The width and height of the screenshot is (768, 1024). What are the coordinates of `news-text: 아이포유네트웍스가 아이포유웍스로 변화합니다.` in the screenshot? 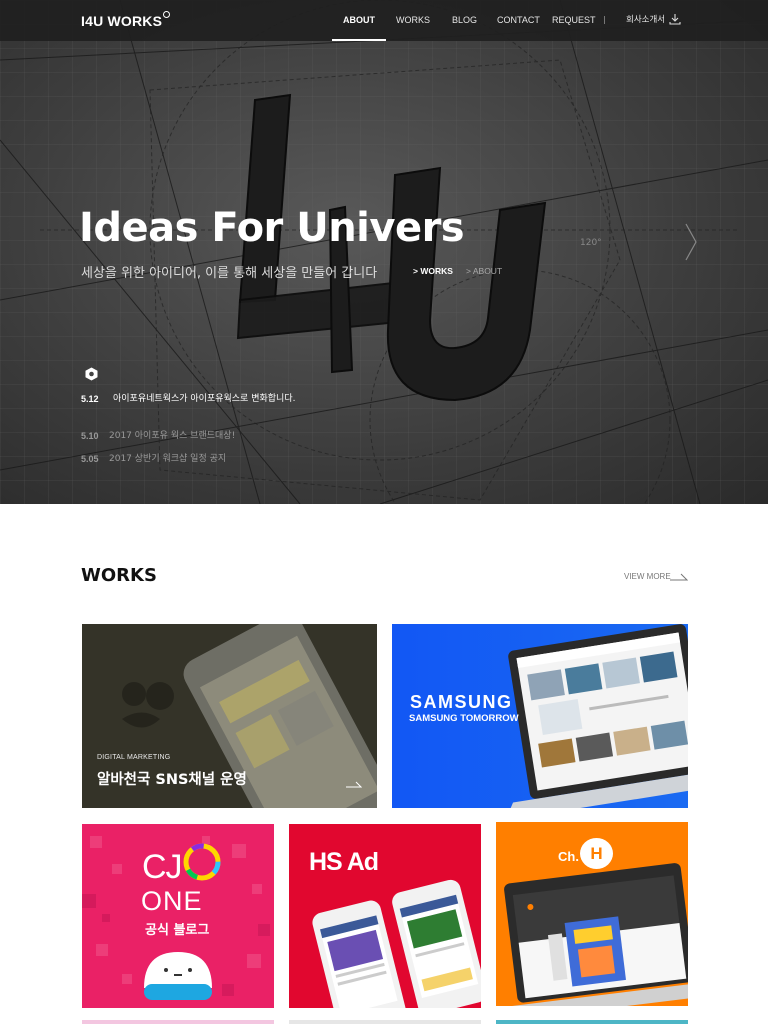 It's located at (204, 399).